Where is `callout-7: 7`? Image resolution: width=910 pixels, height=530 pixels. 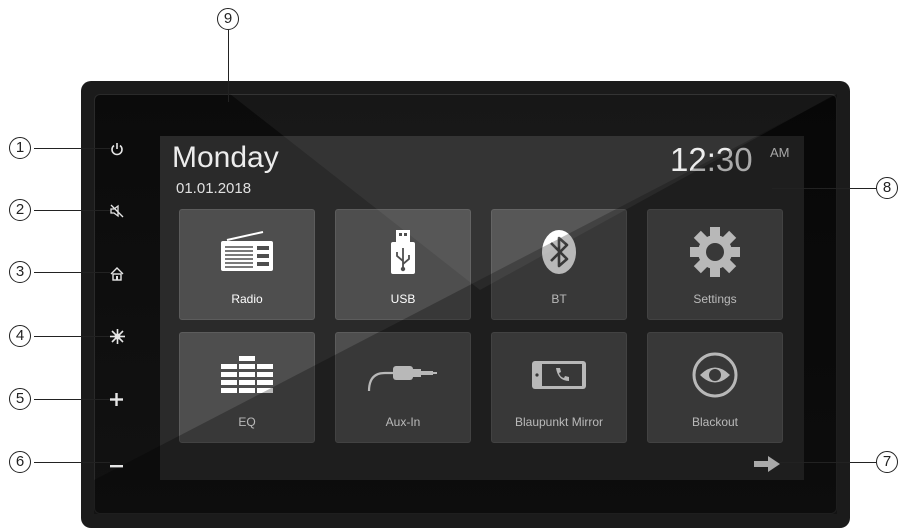 callout-7: 7 is located at coordinates (887, 462).